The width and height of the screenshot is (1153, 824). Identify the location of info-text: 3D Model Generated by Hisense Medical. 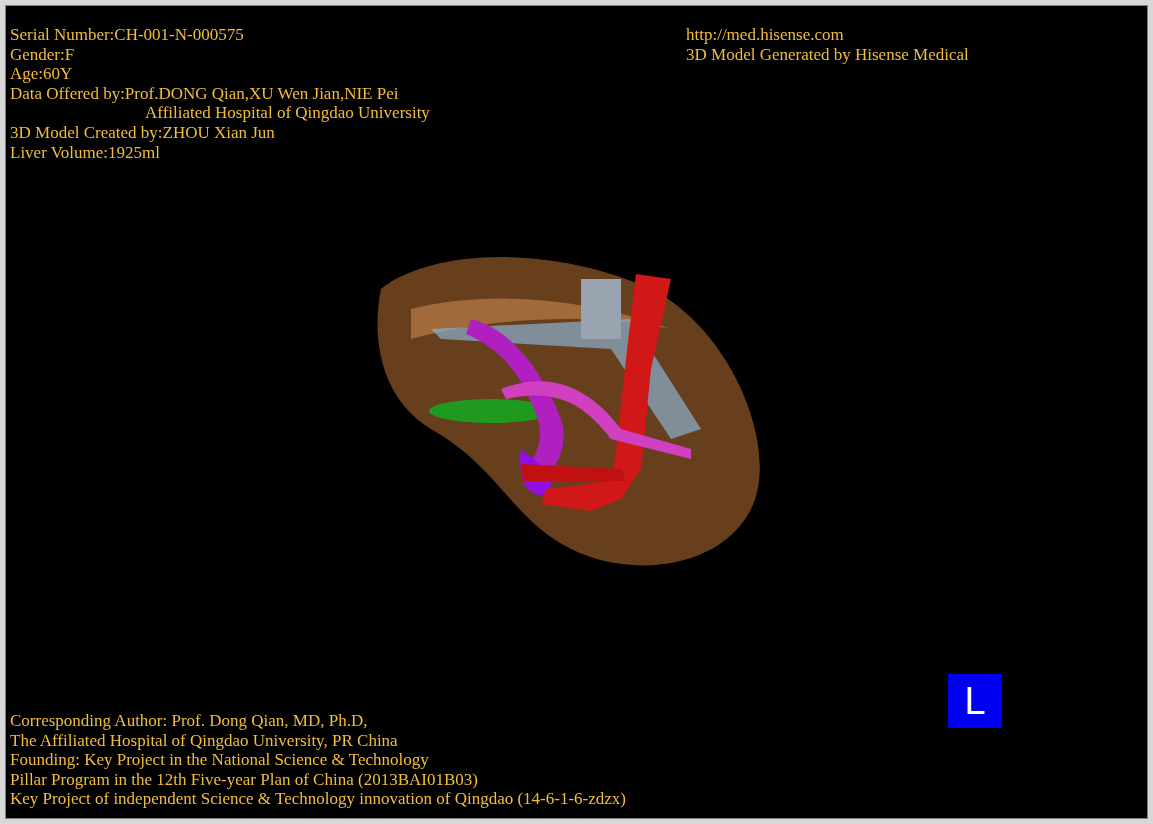
(827, 54).